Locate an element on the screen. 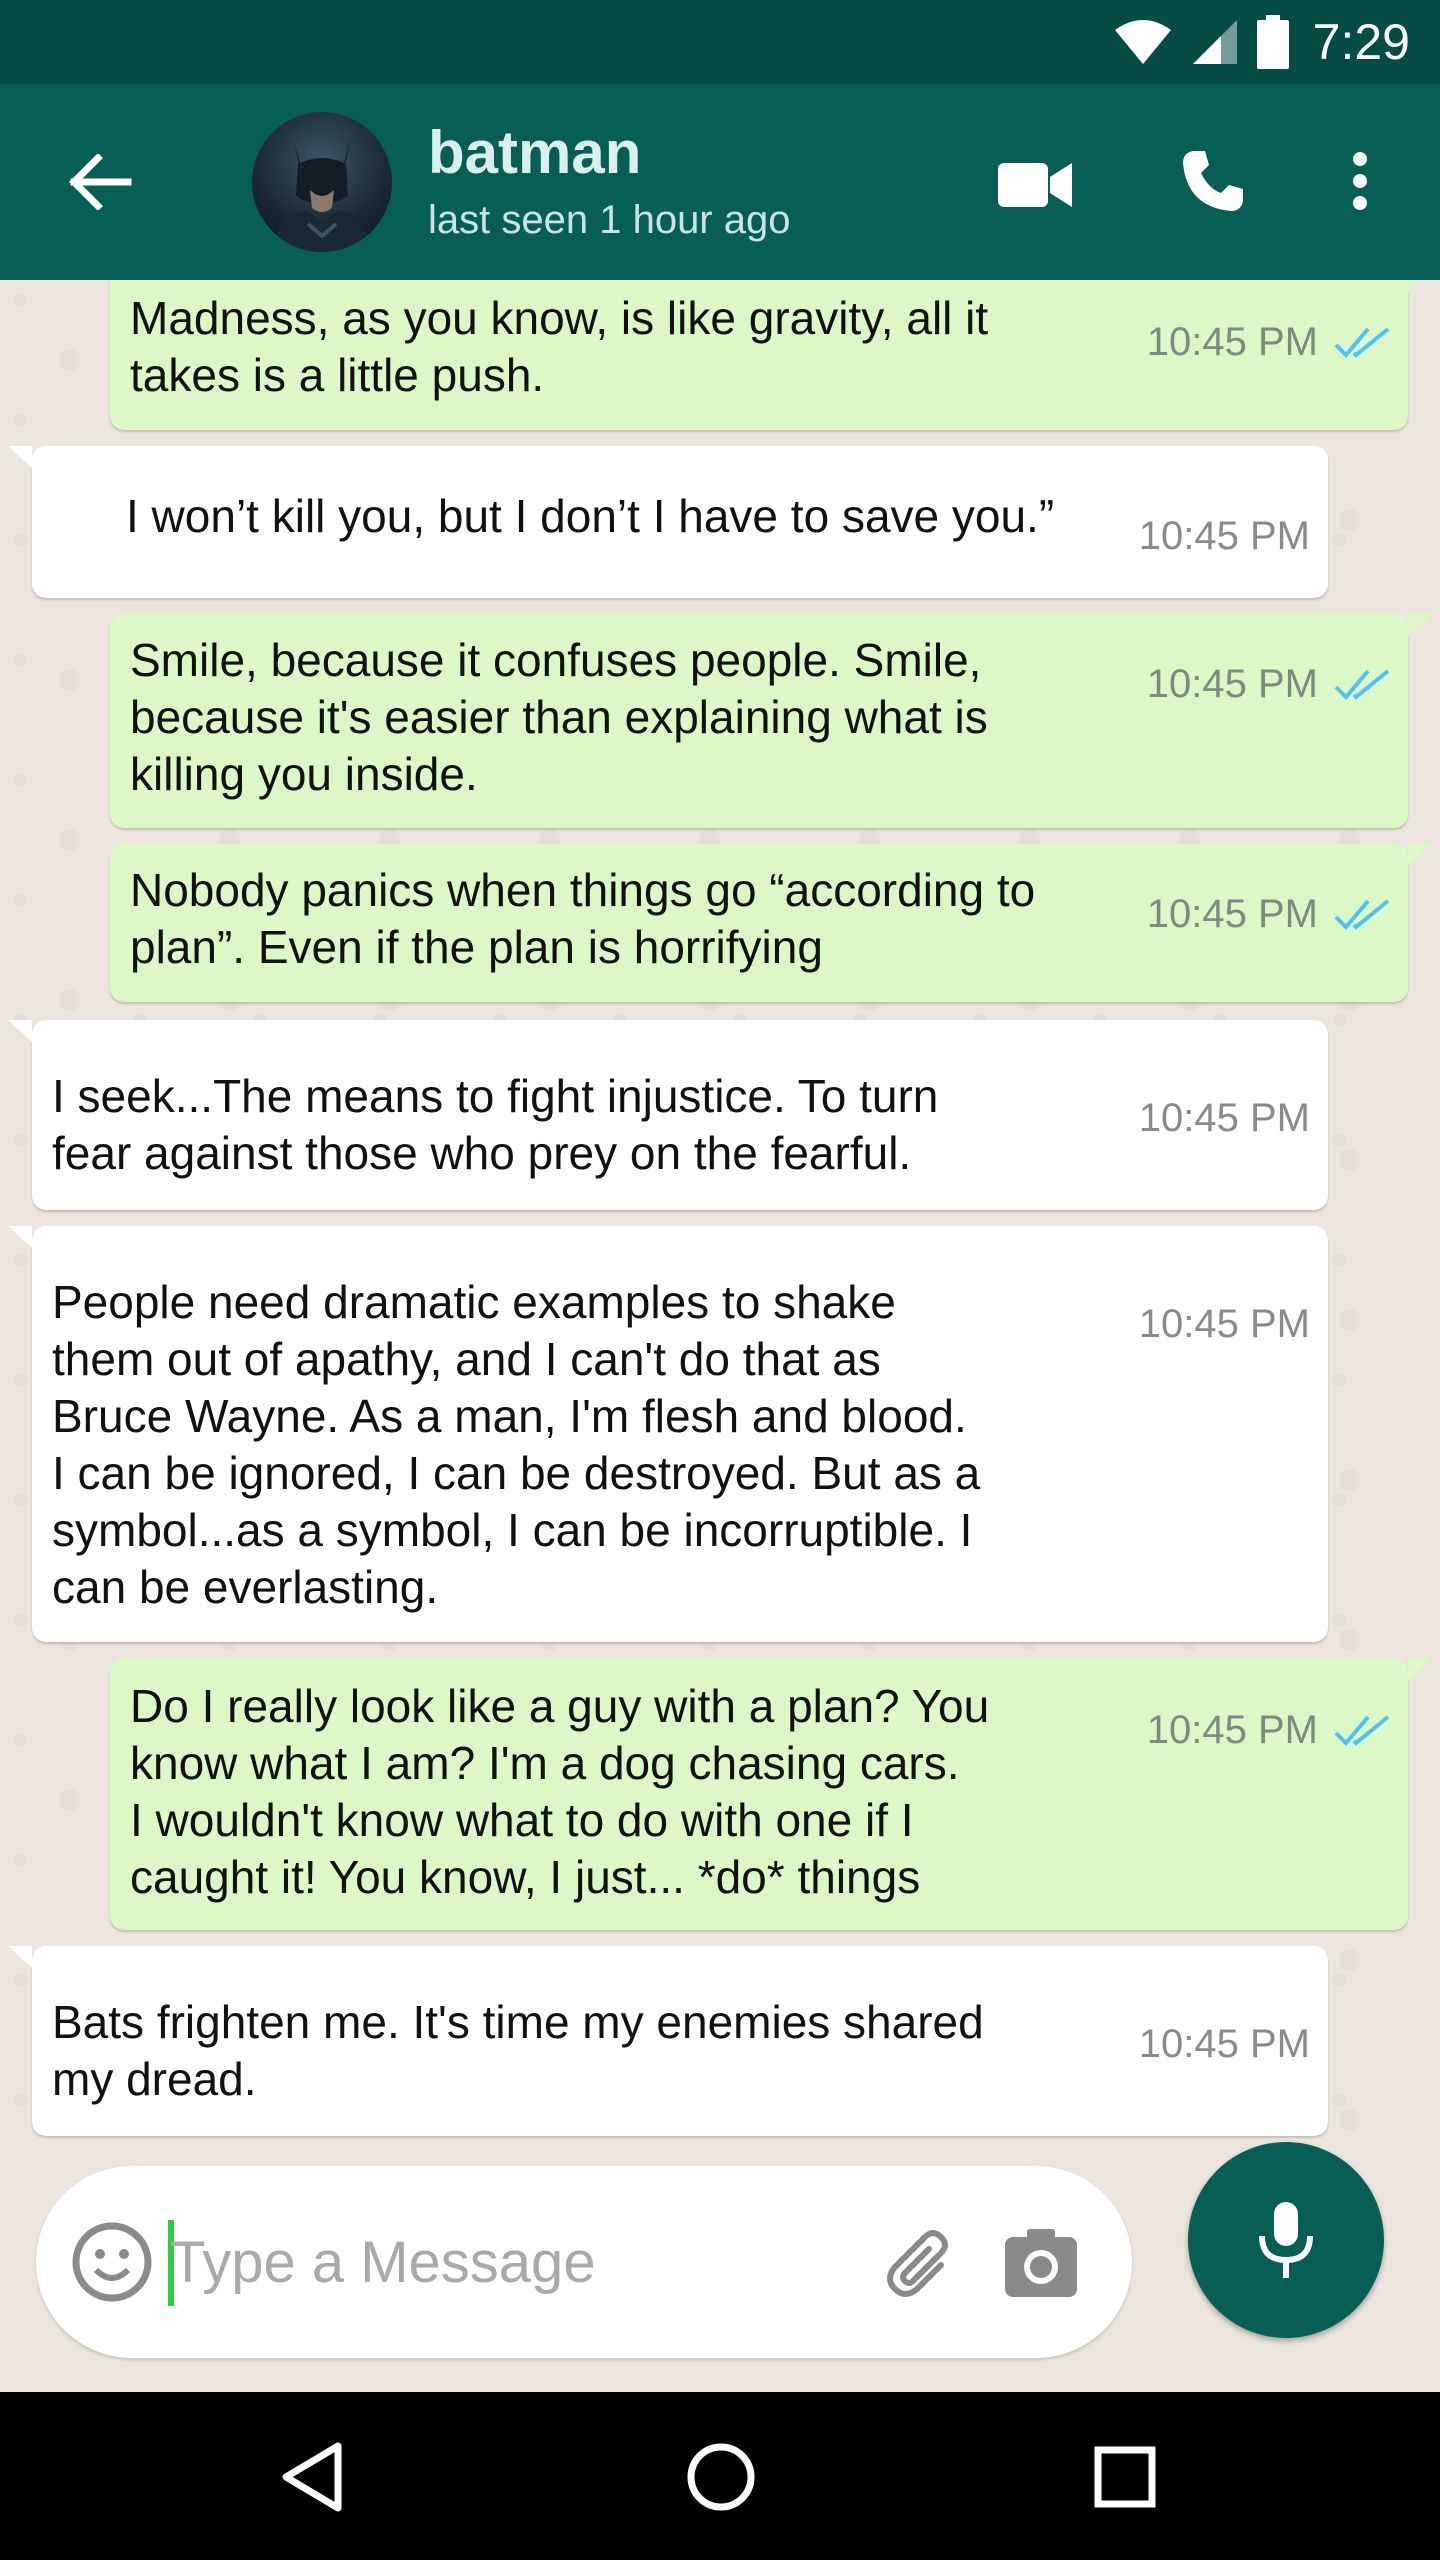  square-recents-icon is located at coordinates (1125, 2477).